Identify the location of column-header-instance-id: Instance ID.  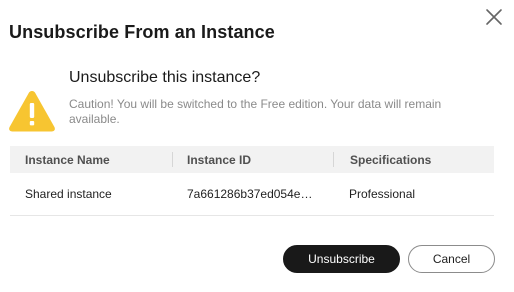
(252, 159).